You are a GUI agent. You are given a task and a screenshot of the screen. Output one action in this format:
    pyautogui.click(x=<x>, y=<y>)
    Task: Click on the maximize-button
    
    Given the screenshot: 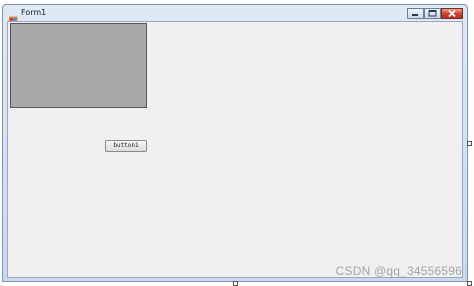 What is the action you would take?
    pyautogui.click(x=432, y=13)
    